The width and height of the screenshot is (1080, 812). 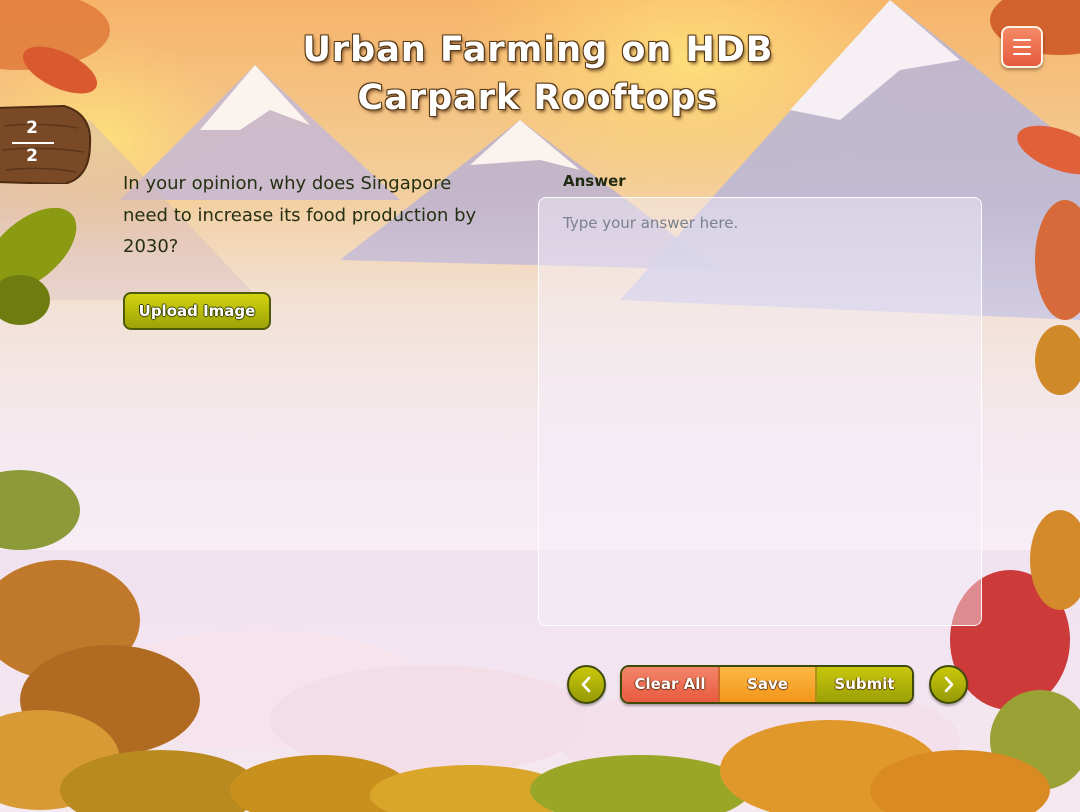 What do you see at coordinates (1022, 47) in the screenshot?
I see `menu-button` at bounding box center [1022, 47].